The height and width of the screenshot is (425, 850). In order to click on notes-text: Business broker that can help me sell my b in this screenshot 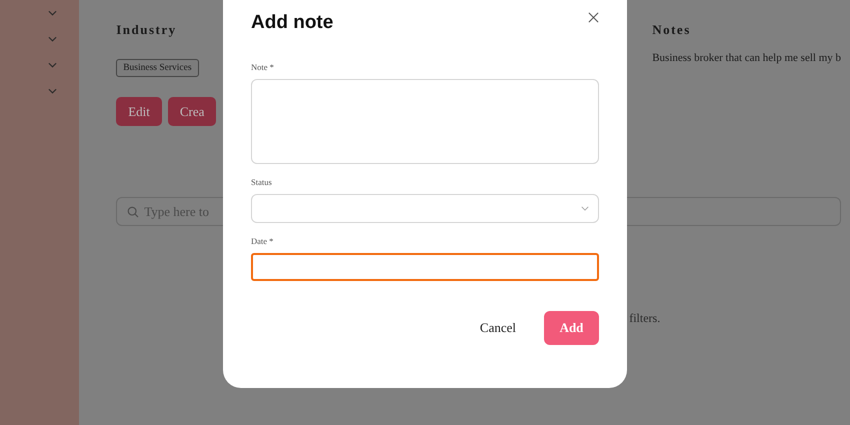, I will do `click(746, 58)`.